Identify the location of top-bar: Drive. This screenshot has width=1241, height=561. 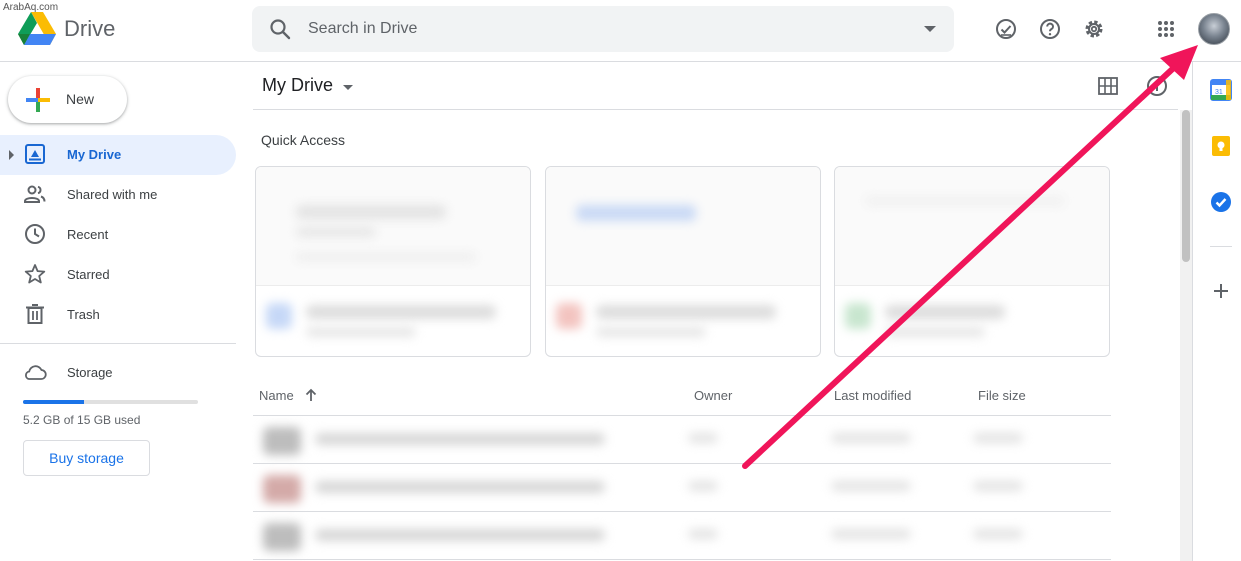
(620, 31).